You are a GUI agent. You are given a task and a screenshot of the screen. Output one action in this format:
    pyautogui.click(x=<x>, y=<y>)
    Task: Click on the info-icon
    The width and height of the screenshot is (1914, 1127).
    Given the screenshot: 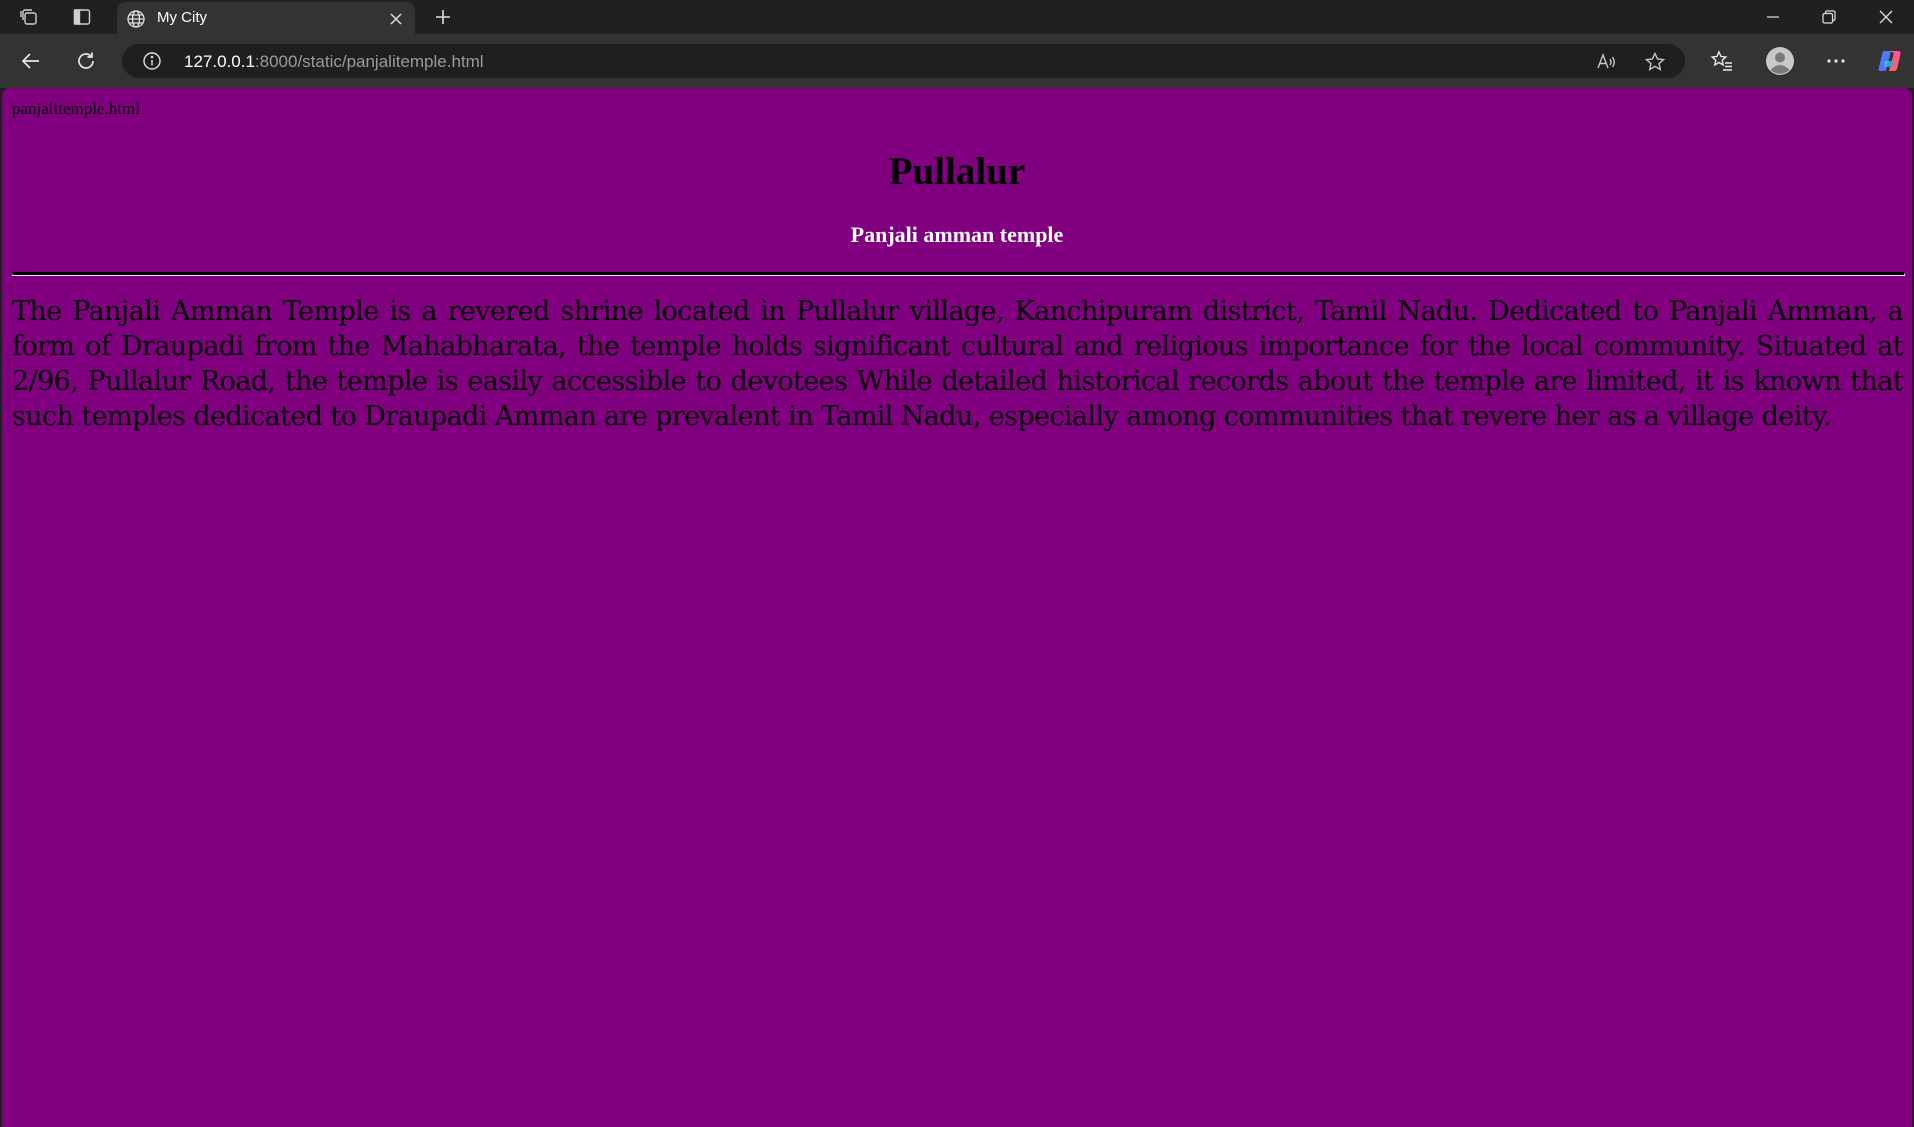 What is the action you would take?
    pyautogui.click(x=152, y=61)
    